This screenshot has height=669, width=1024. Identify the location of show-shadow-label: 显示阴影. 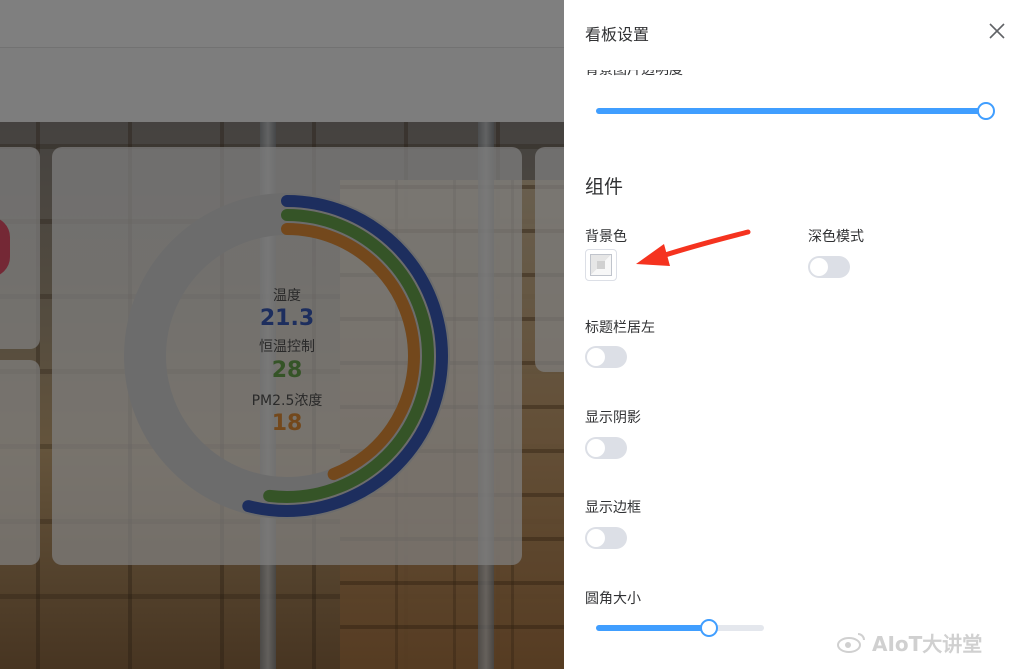
(613, 418).